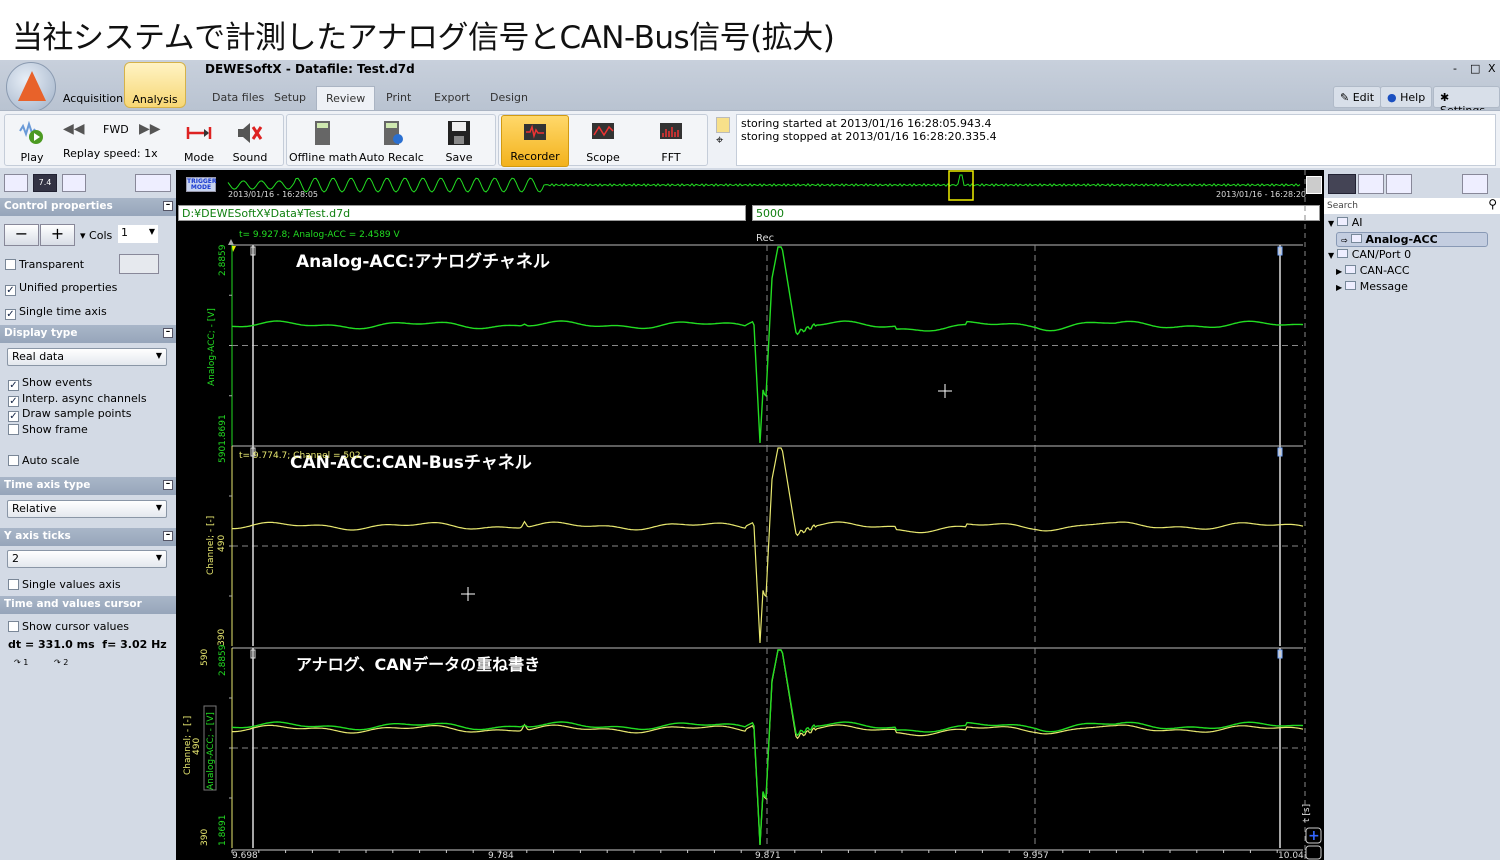  Describe the element at coordinates (84, 398) in the screenshot. I see `checkbox-label: Interp. async channels` at that location.